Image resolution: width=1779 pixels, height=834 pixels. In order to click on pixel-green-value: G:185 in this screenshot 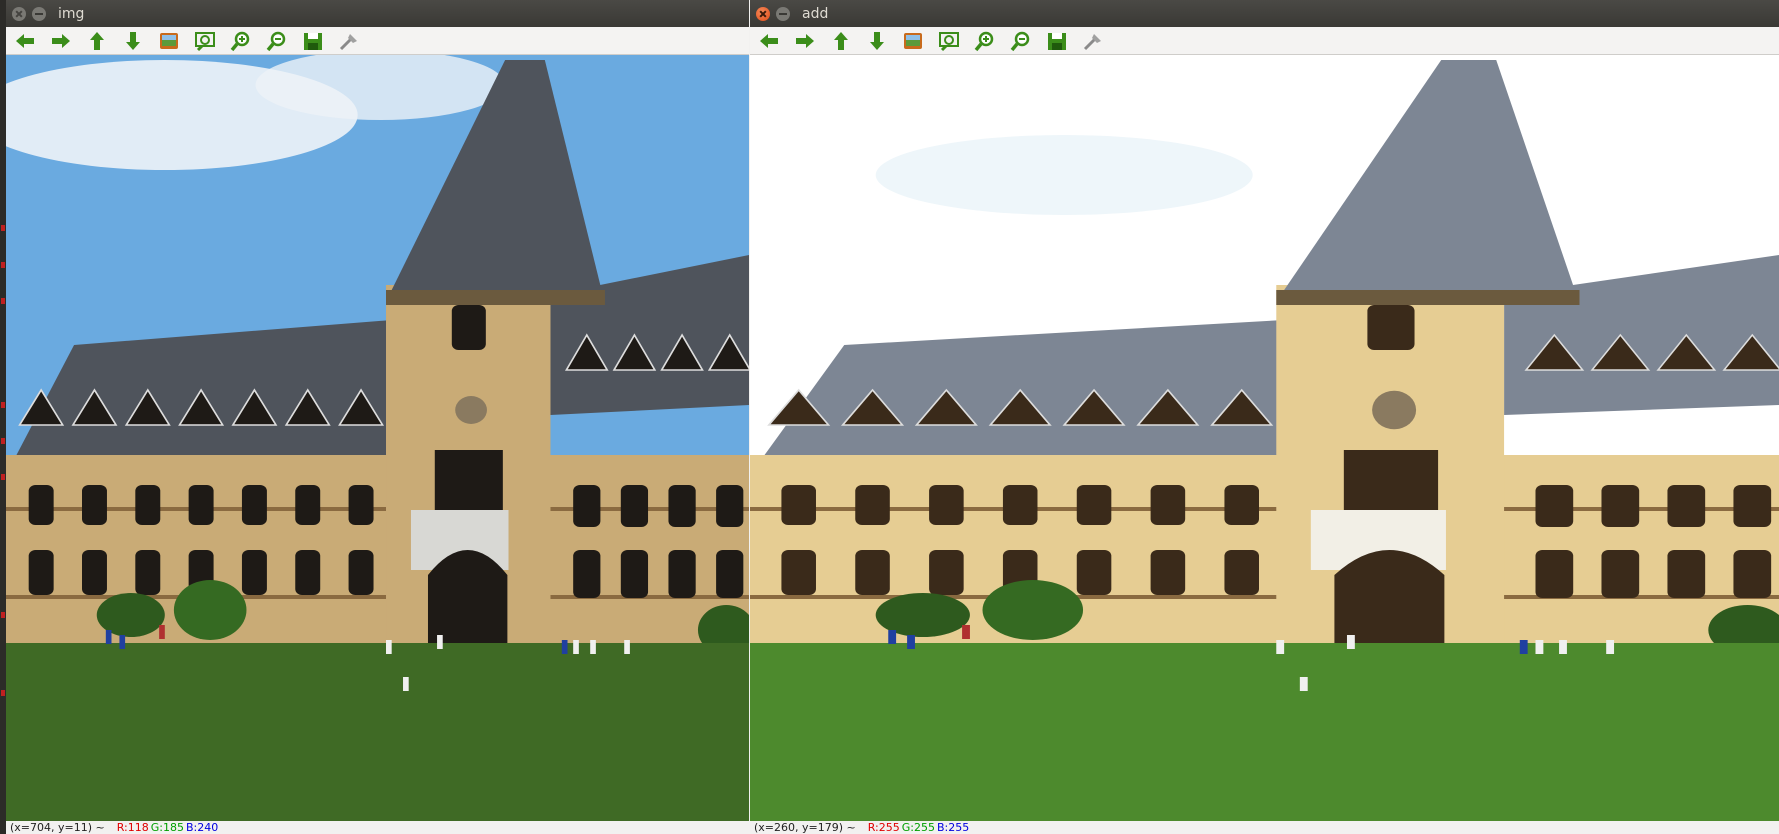, I will do `click(167, 827)`.